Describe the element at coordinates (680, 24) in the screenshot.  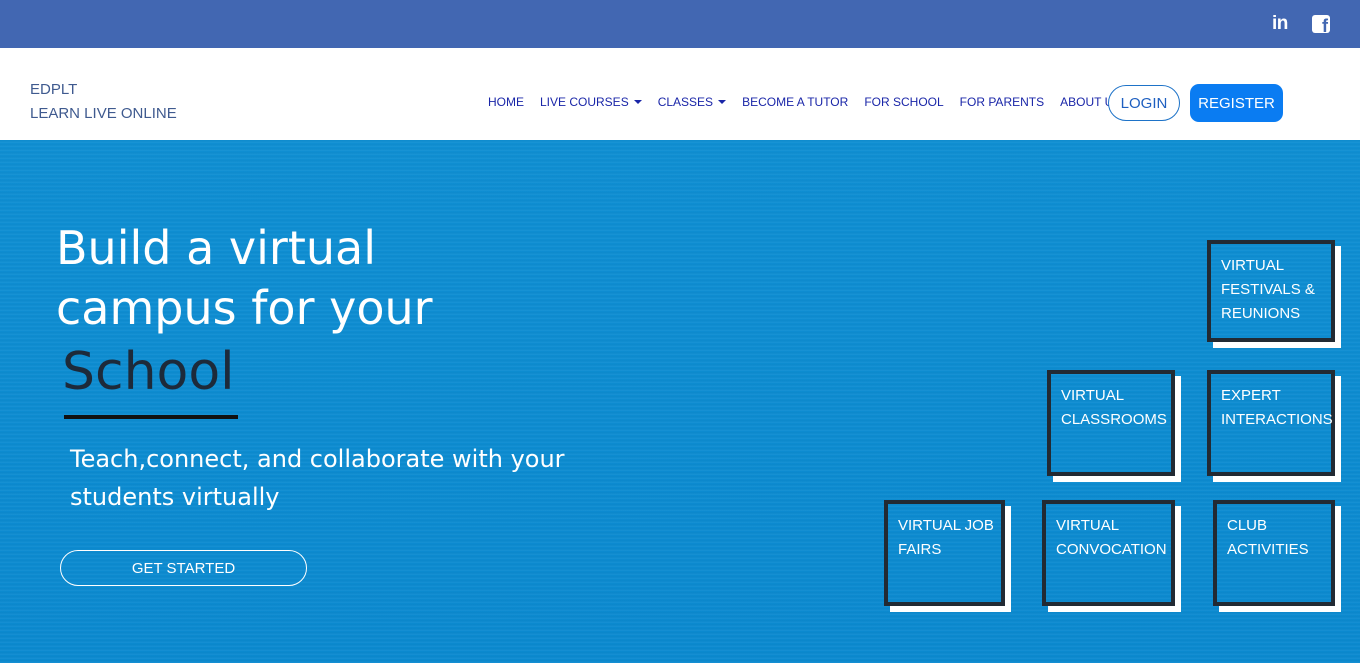
I see `top-bar: in f` at that location.